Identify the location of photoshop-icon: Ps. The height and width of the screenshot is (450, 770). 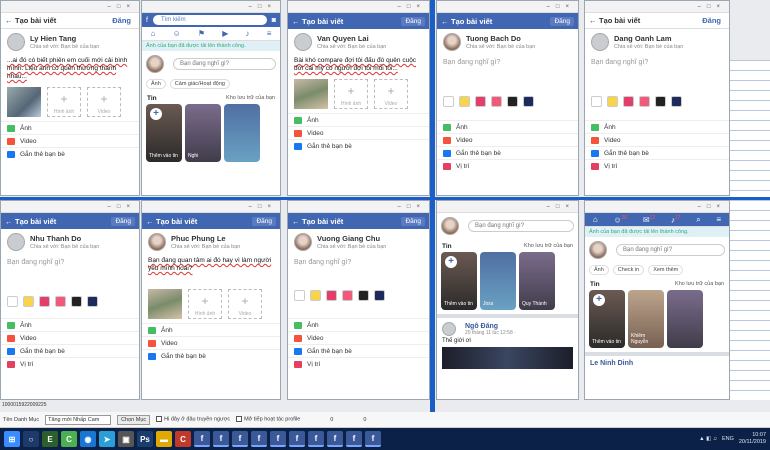
(145, 439).